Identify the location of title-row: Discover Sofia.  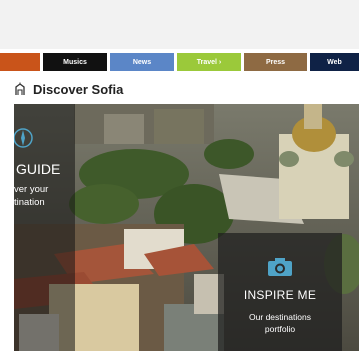
(179, 89).